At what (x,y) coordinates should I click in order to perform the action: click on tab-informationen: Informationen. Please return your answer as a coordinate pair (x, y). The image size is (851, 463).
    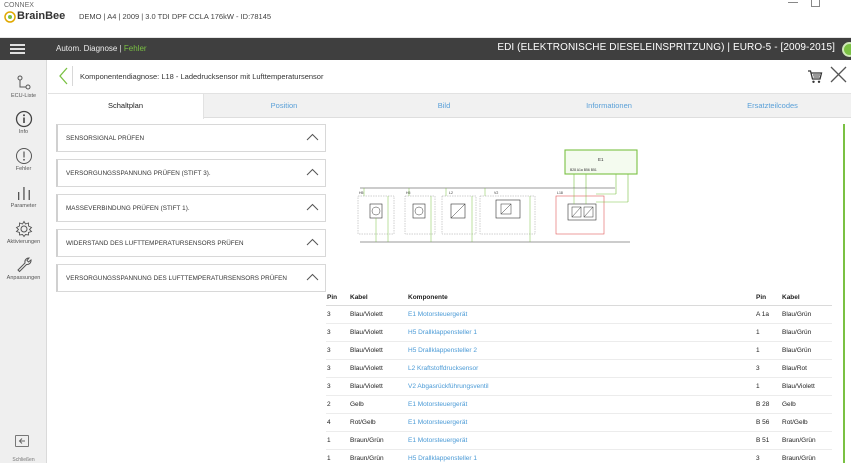
    Looking at the image, I should click on (609, 106).